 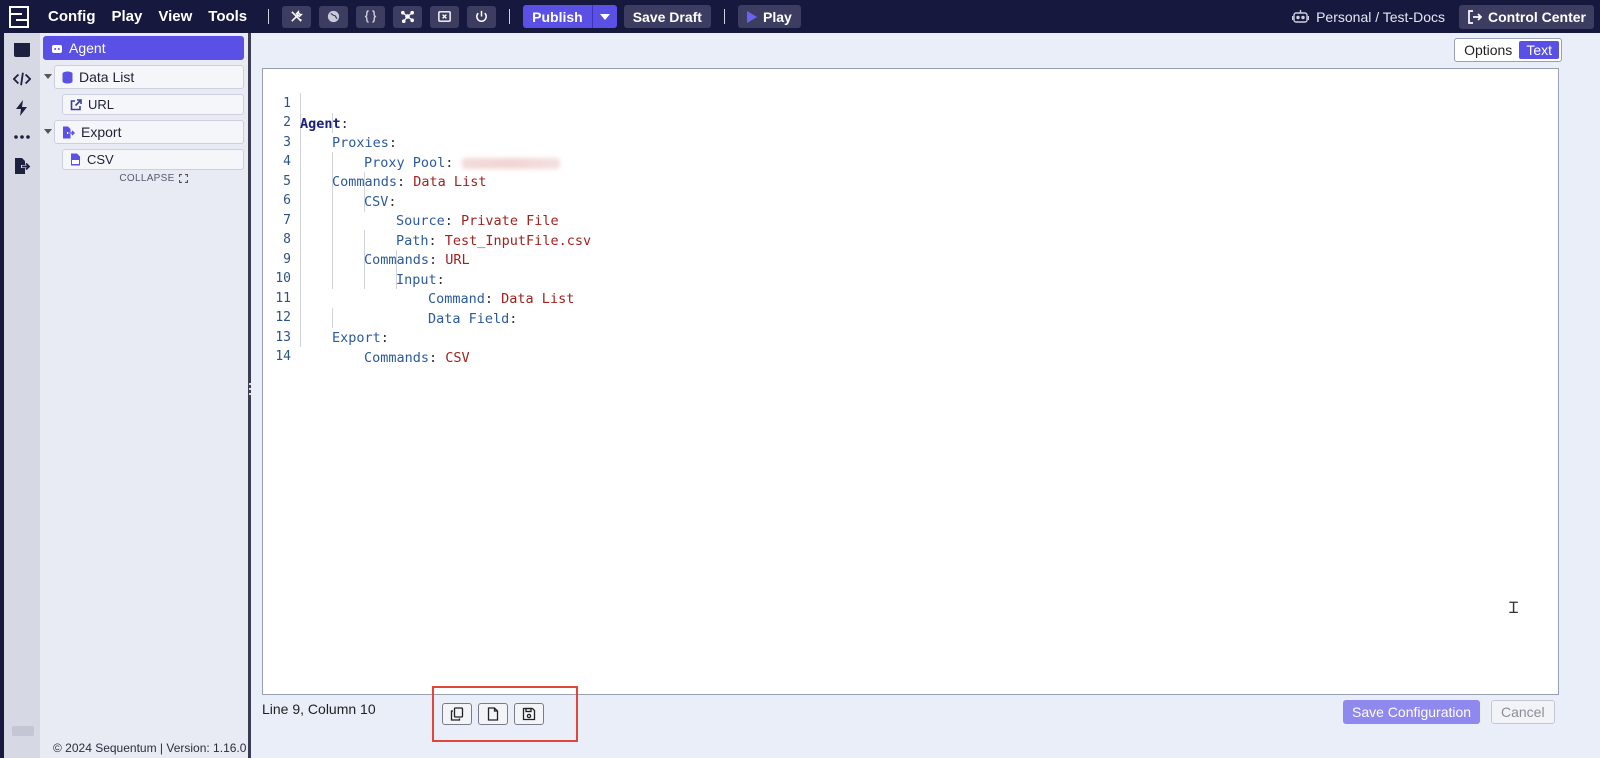 I want to click on braces-icon, so click(x=371, y=16).